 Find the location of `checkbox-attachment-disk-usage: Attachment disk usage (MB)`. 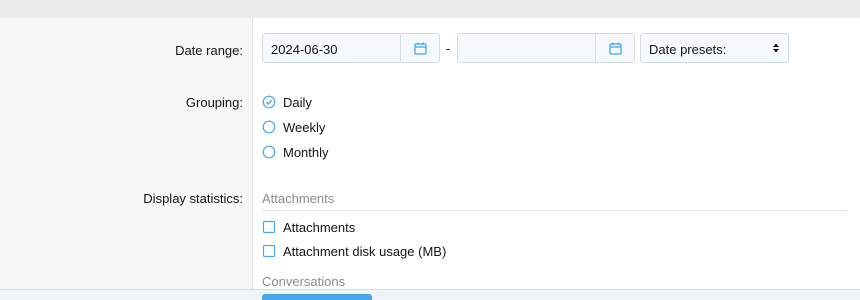

checkbox-attachment-disk-usage: Attachment disk usage (MB) is located at coordinates (354, 251).